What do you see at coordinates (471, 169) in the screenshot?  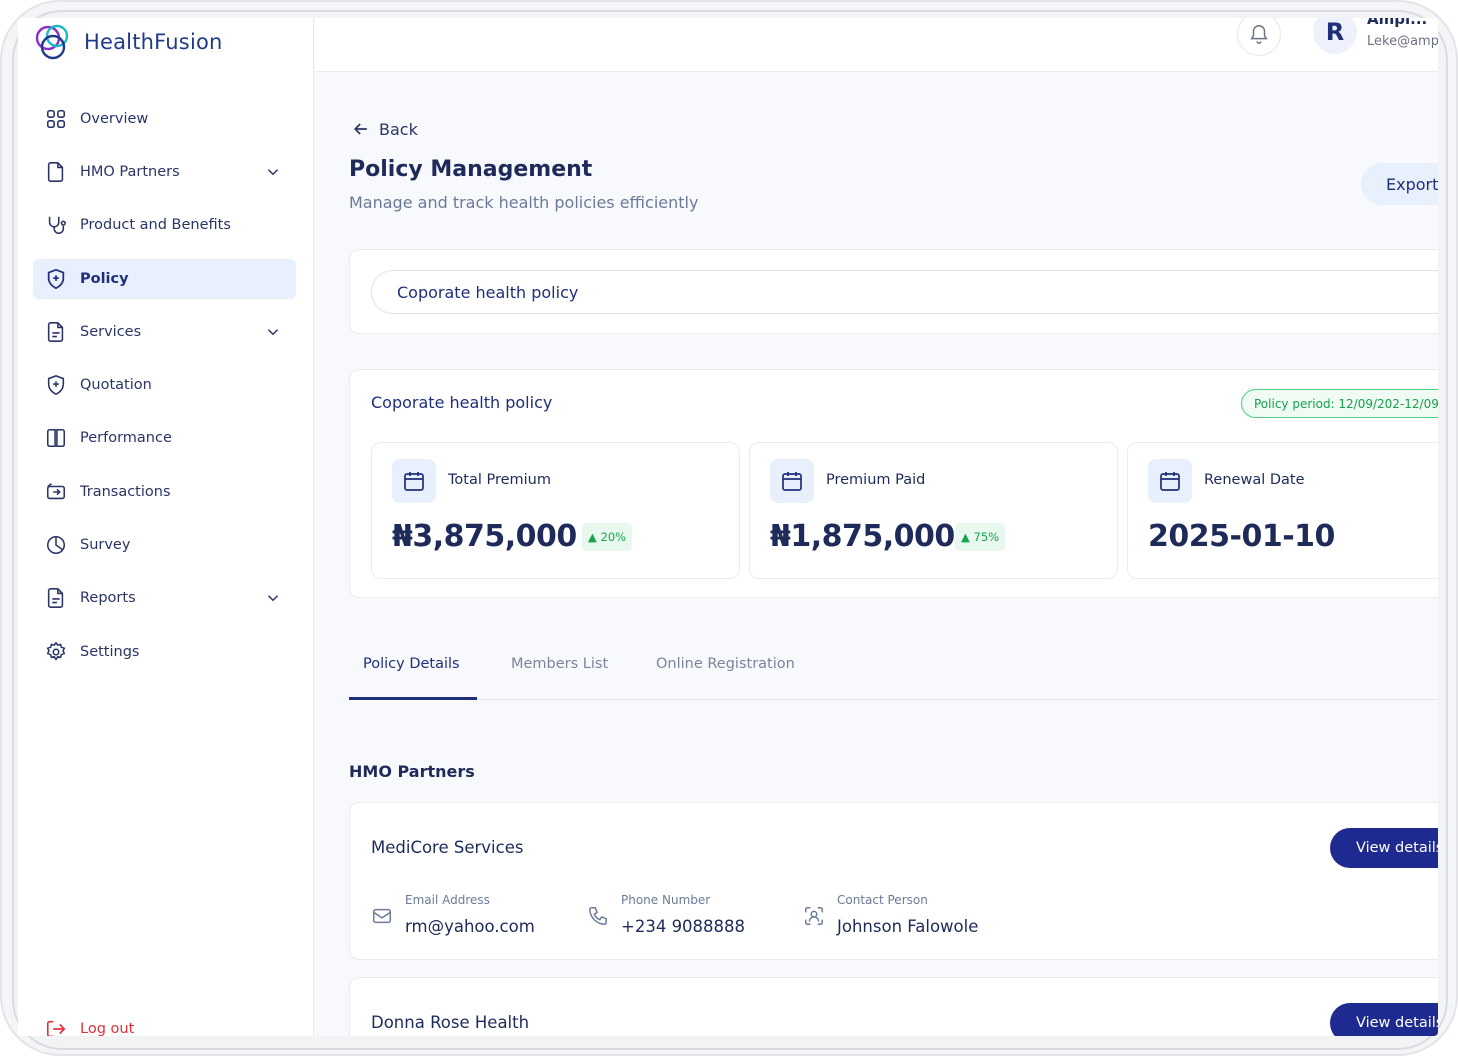 I see `page-title: Policy Management` at bounding box center [471, 169].